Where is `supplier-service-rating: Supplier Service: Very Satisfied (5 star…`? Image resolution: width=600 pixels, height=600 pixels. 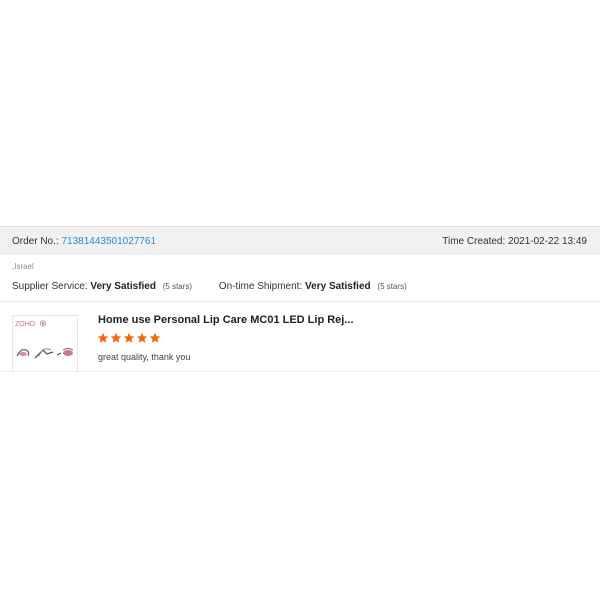
supplier-service-rating: Supplier Service: Very Satisfied (5 star… is located at coordinates (102, 287).